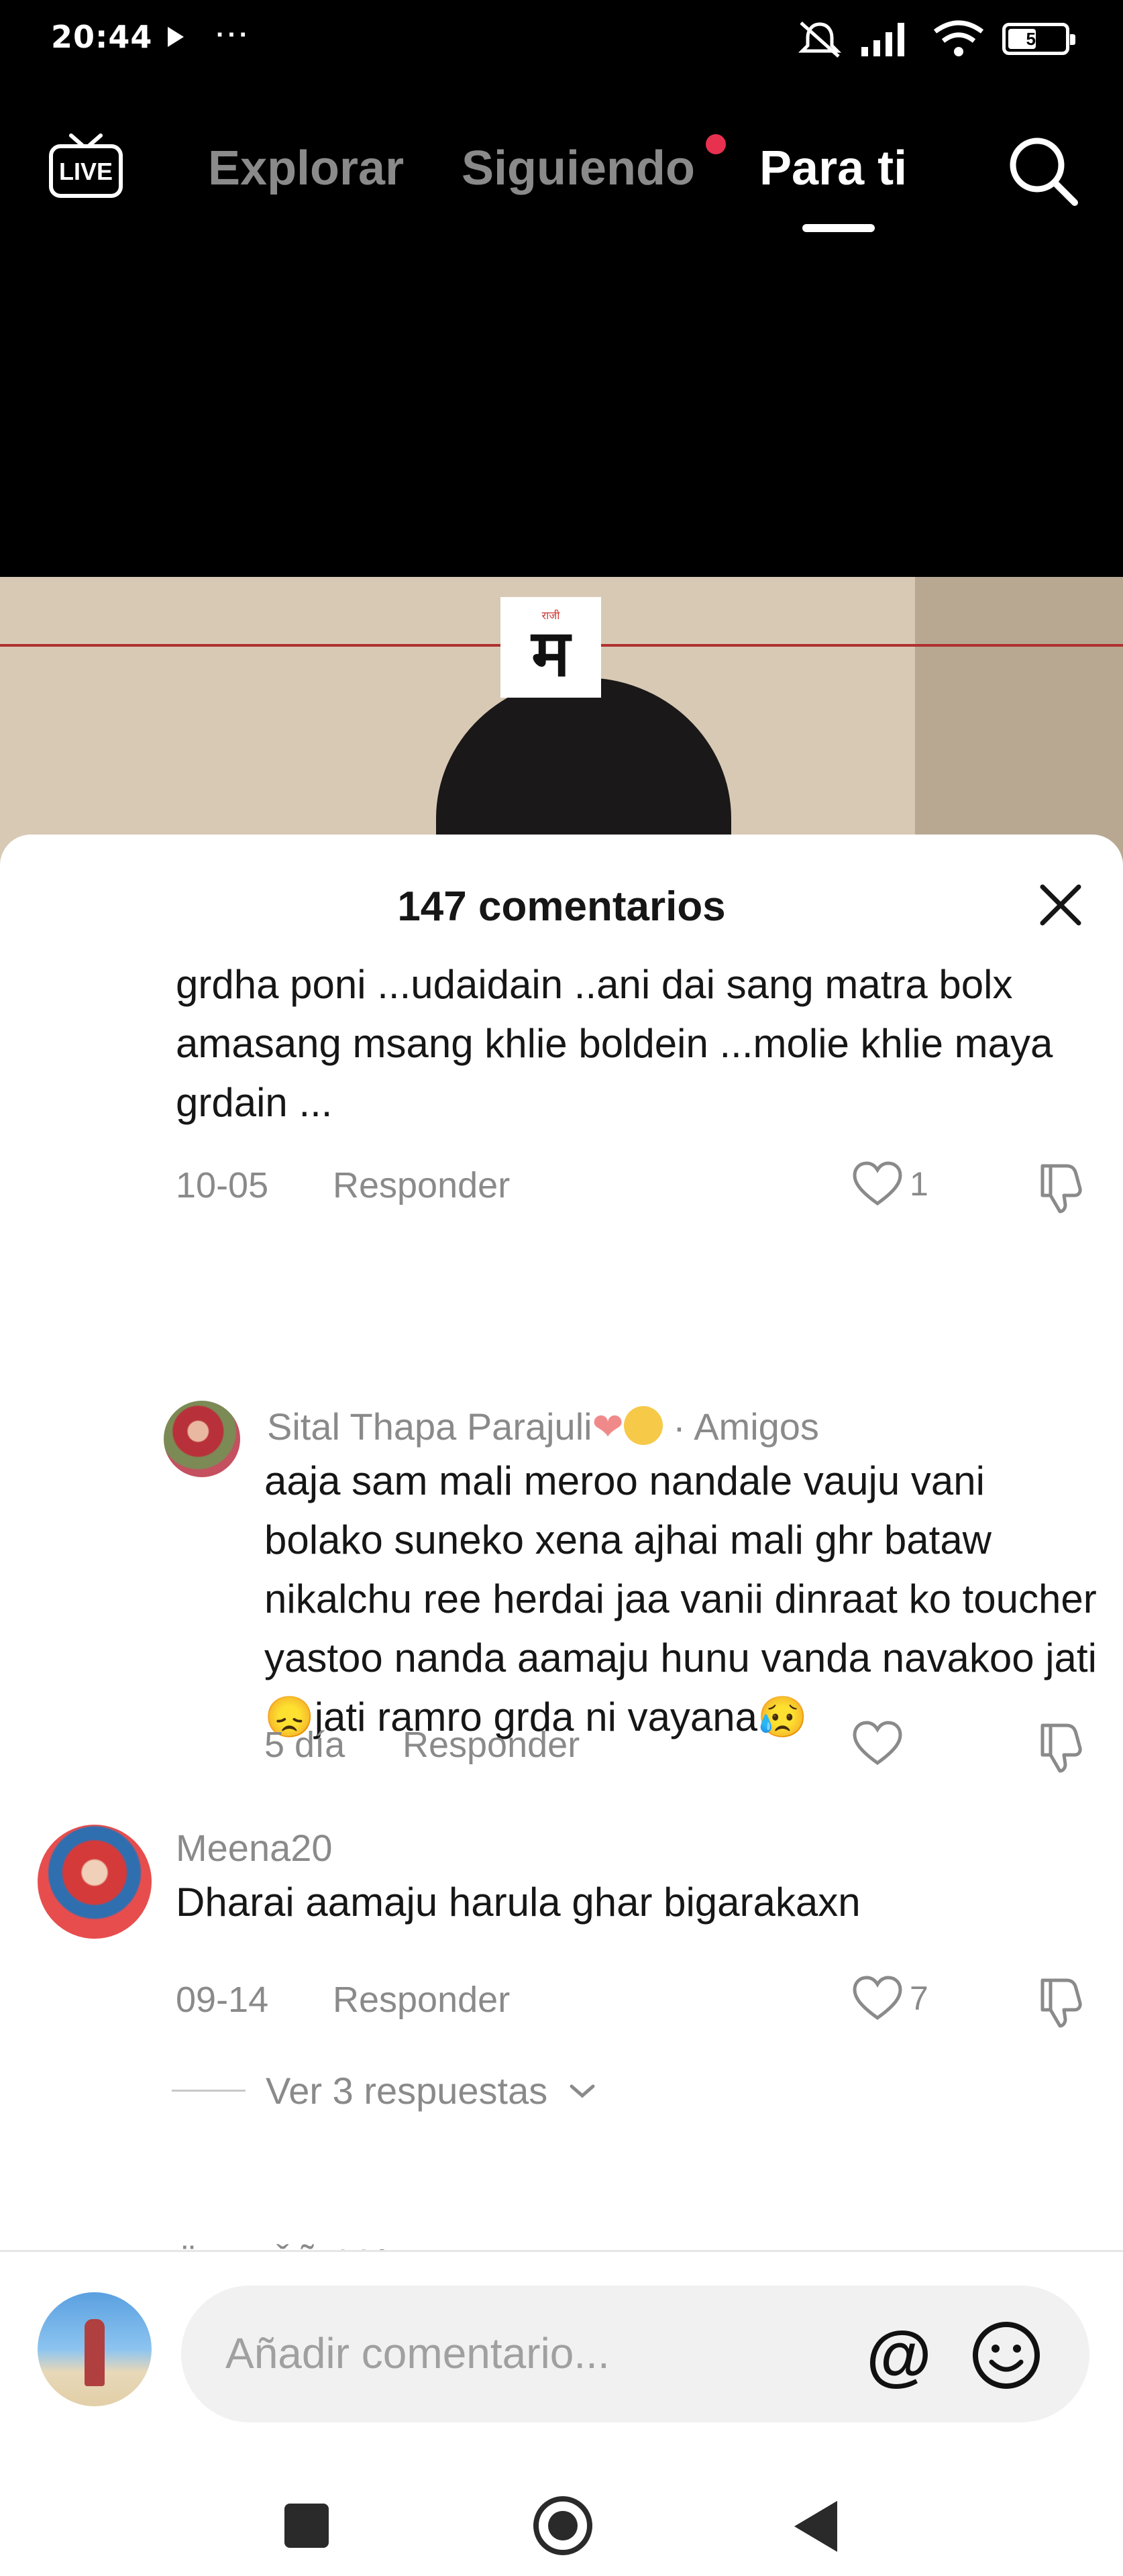 Image resolution: width=1123 pixels, height=2576 pixels. Describe the element at coordinates (919, 1184) in the screenshot. I see `like-count: 1` at that location.